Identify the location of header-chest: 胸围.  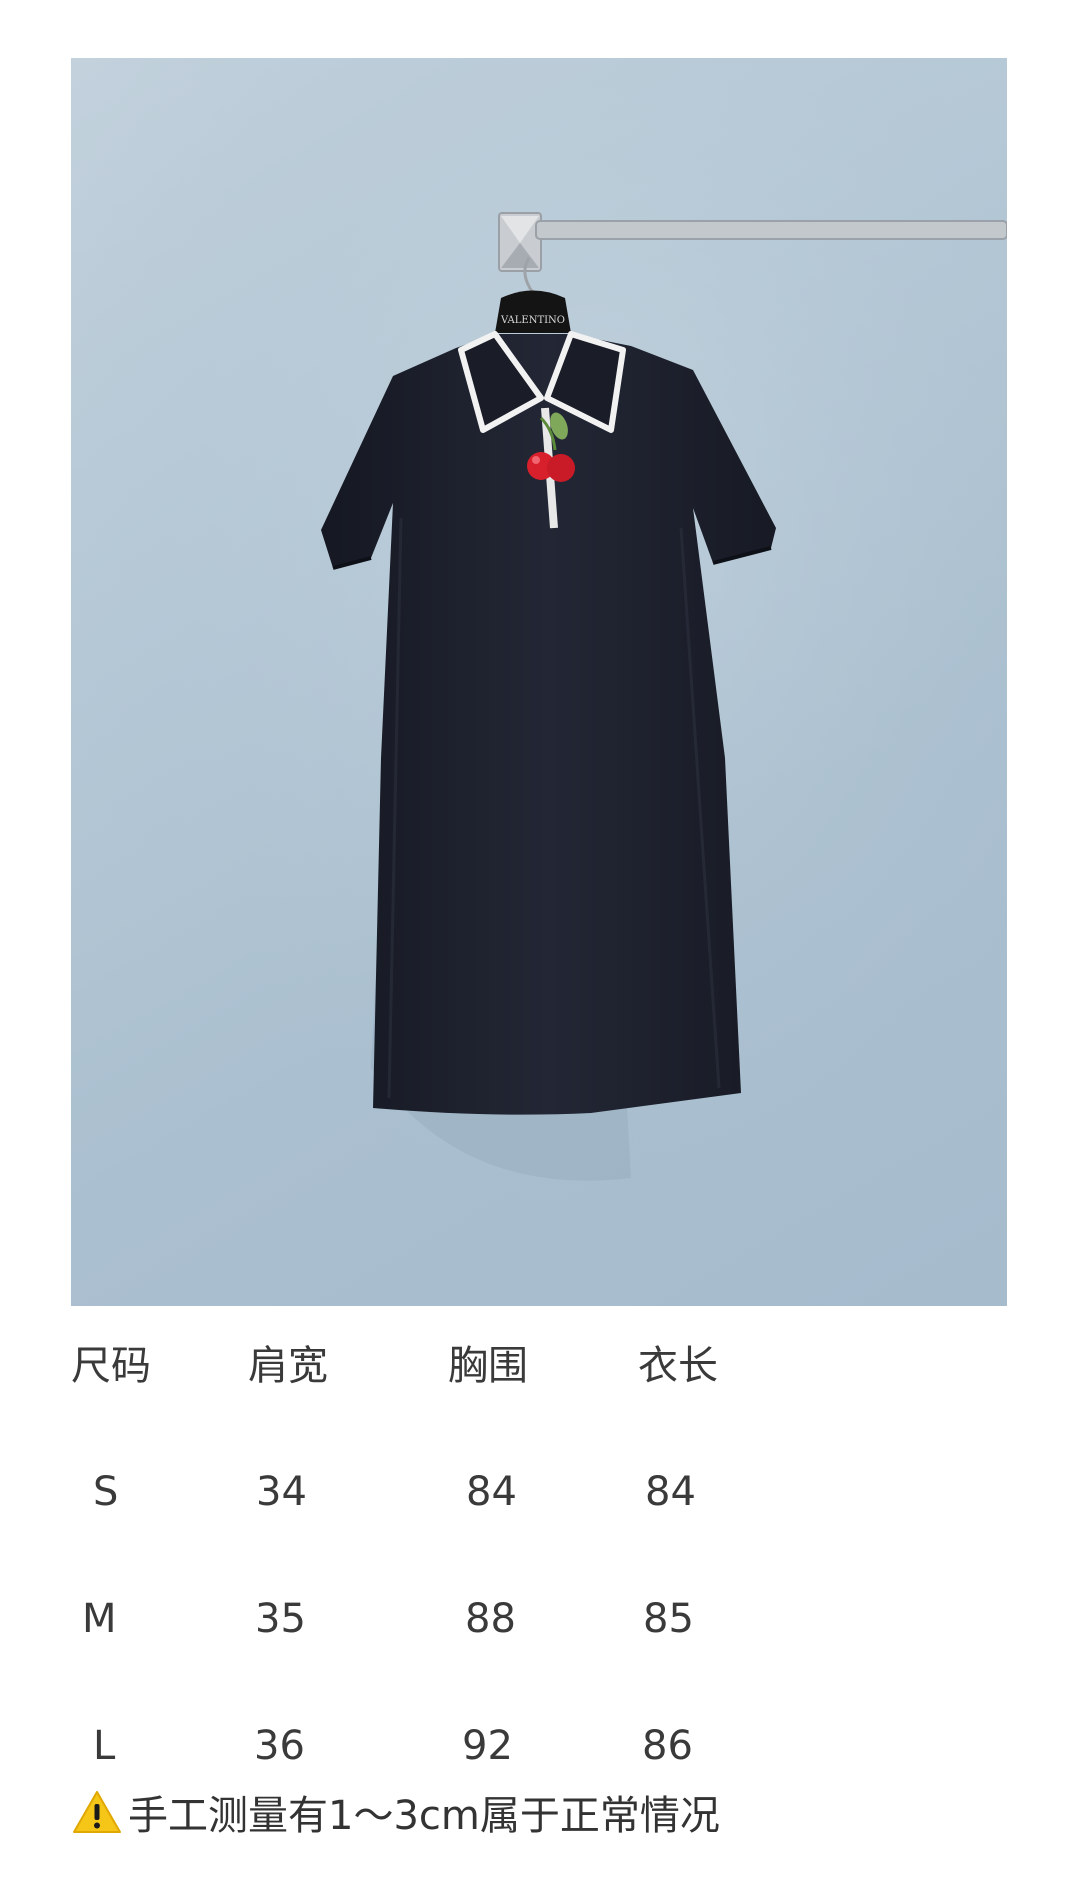
(488, 1366).